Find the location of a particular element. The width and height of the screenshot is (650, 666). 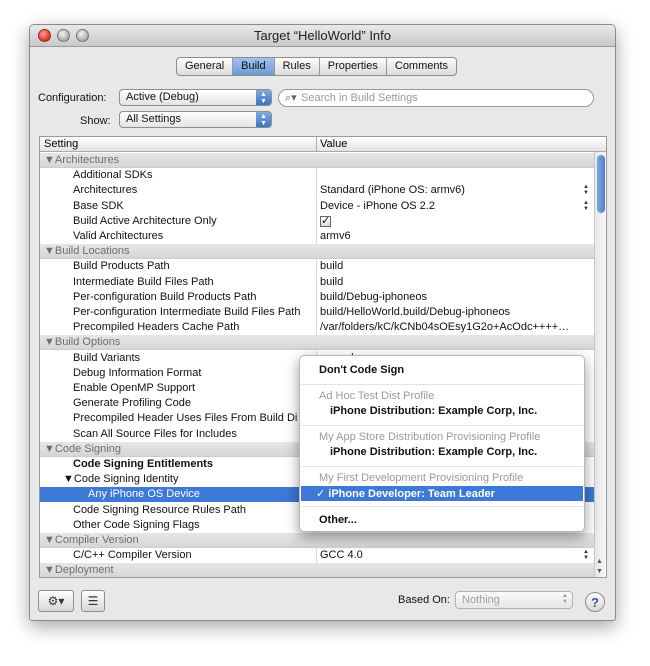

settings-list-button: ☰ is located at coordinates (93, 601).